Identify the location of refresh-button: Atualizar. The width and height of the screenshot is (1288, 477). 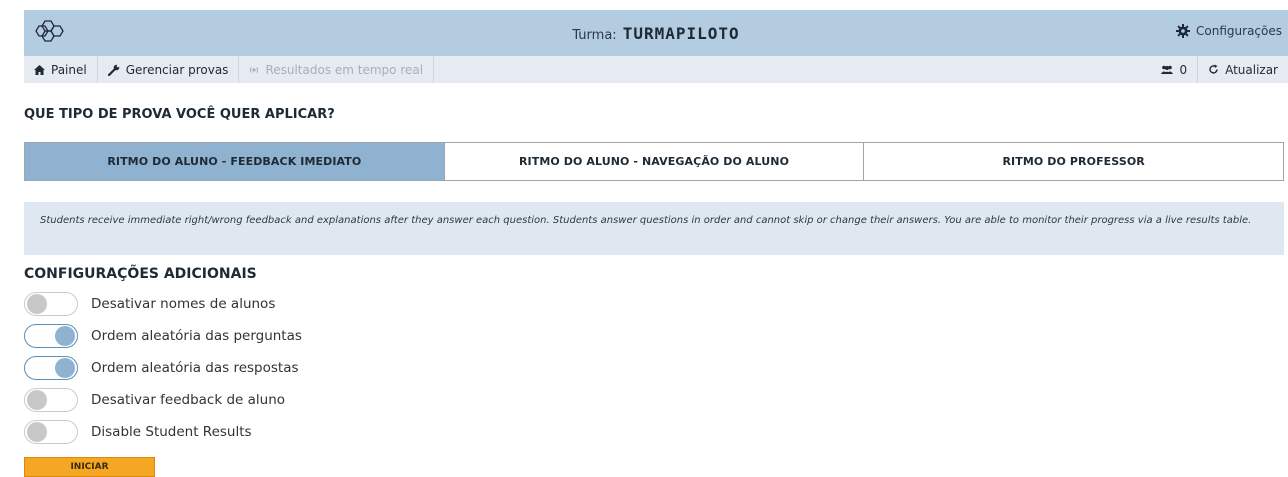
(1242, 69).